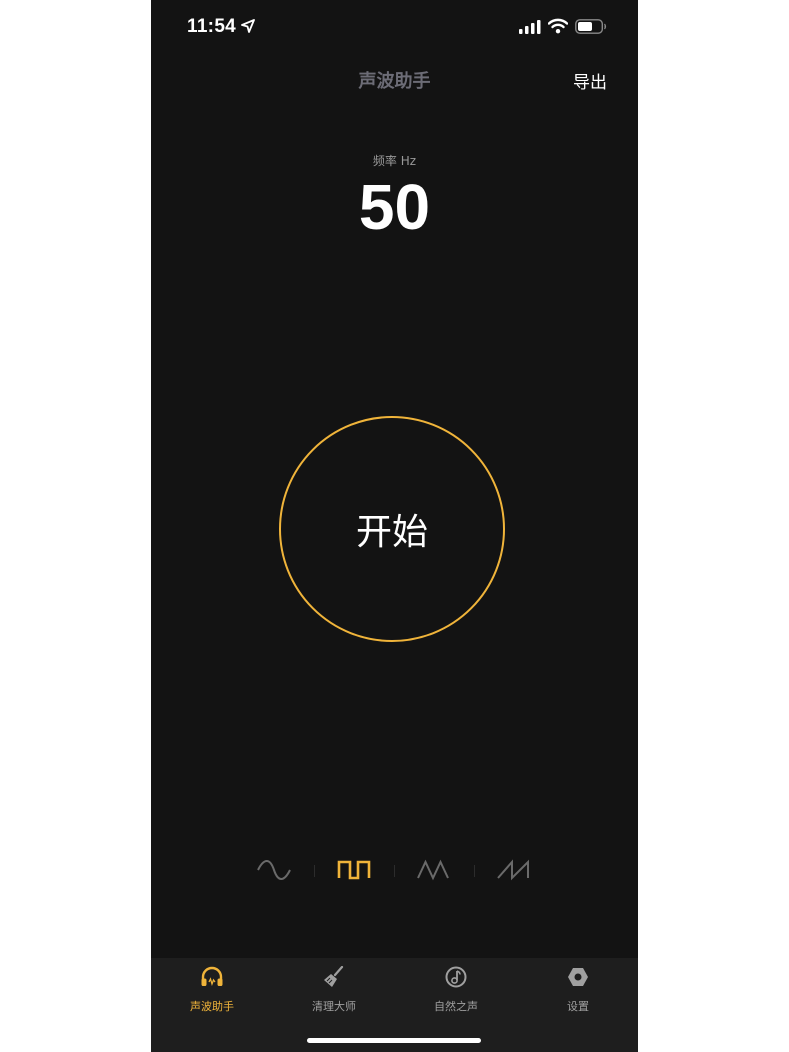 The width and height of the screenshot is (789, 1052). Describe the element at coordinates (590, 80) in the screenshot. I see `export-button: 导出` at that location.